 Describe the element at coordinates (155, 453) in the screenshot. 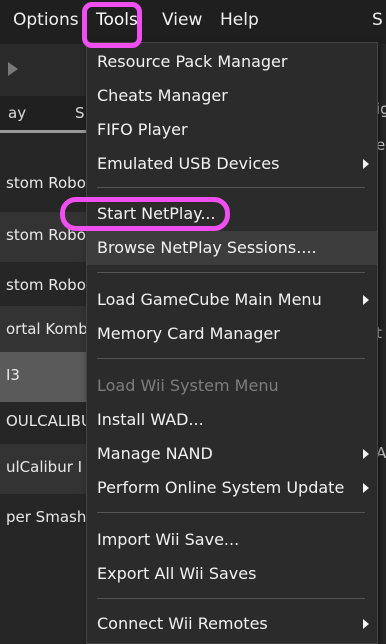

I see `menu-item-label: Manage NAND` at that location.